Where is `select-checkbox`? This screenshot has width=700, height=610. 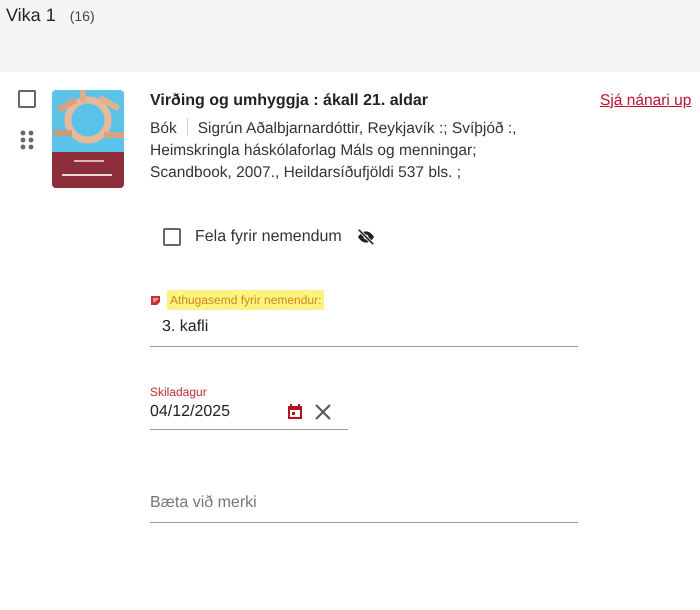
select-checkbox is located at coordinates (27, 99).